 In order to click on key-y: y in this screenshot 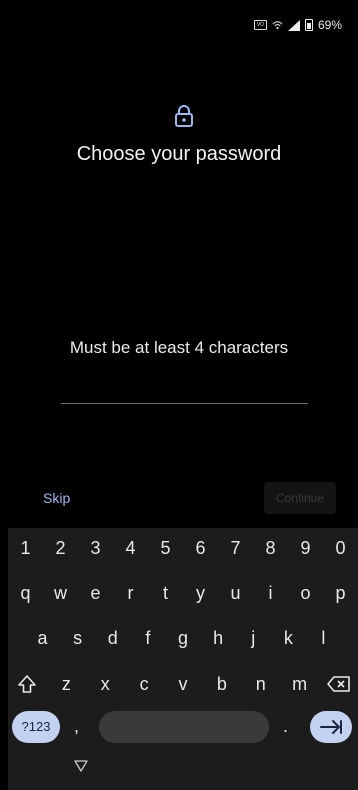, I will do `click(200, 593)`.